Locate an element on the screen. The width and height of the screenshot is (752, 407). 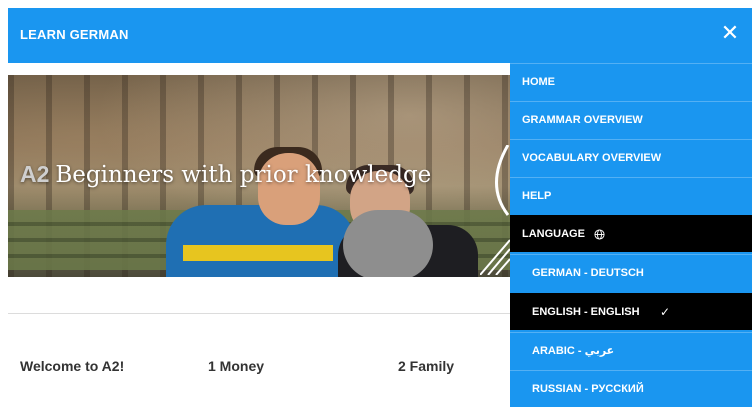
language-option-english: ENGLISH - ENGLISH ✓ is located at coordinates (631, 311).